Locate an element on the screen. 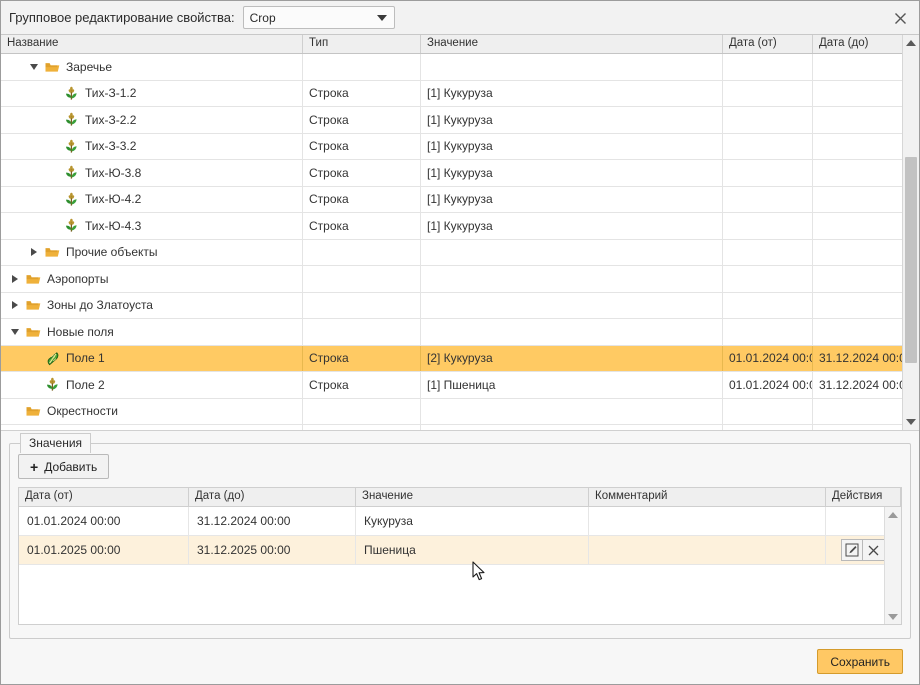 Image resolution: width=920 pixels, height=685 pixels. close-button is located at coordinates (900, 18).